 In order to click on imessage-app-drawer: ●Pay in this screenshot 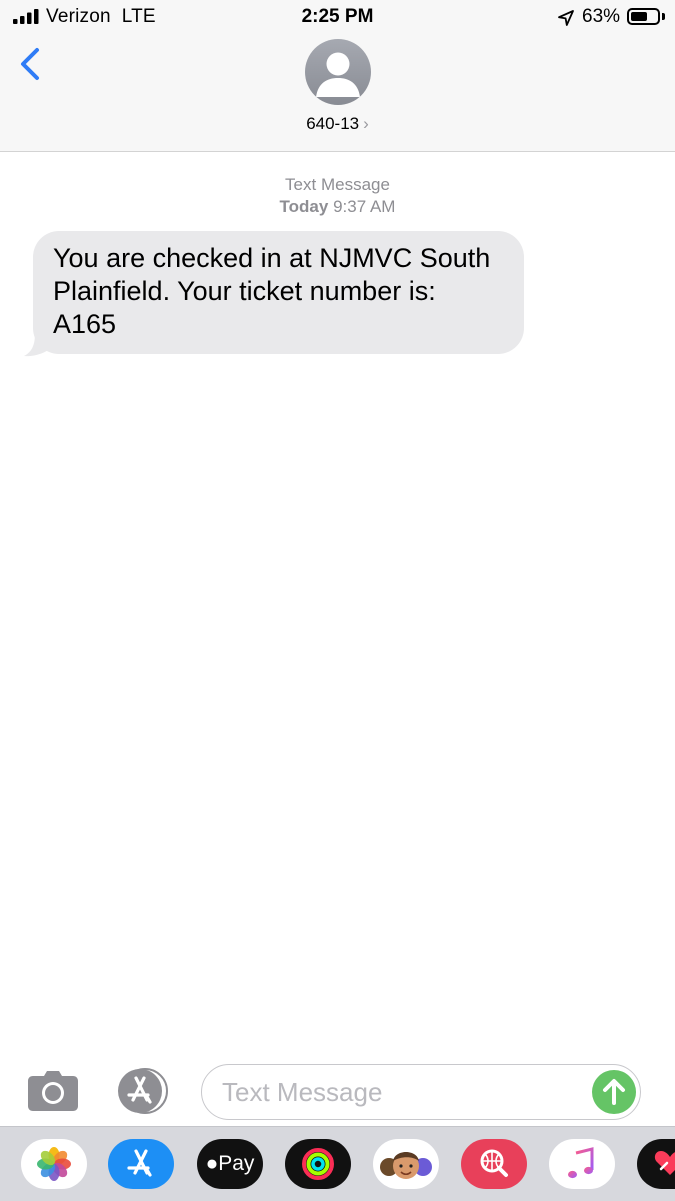, I will do `click(337, 1163)`.